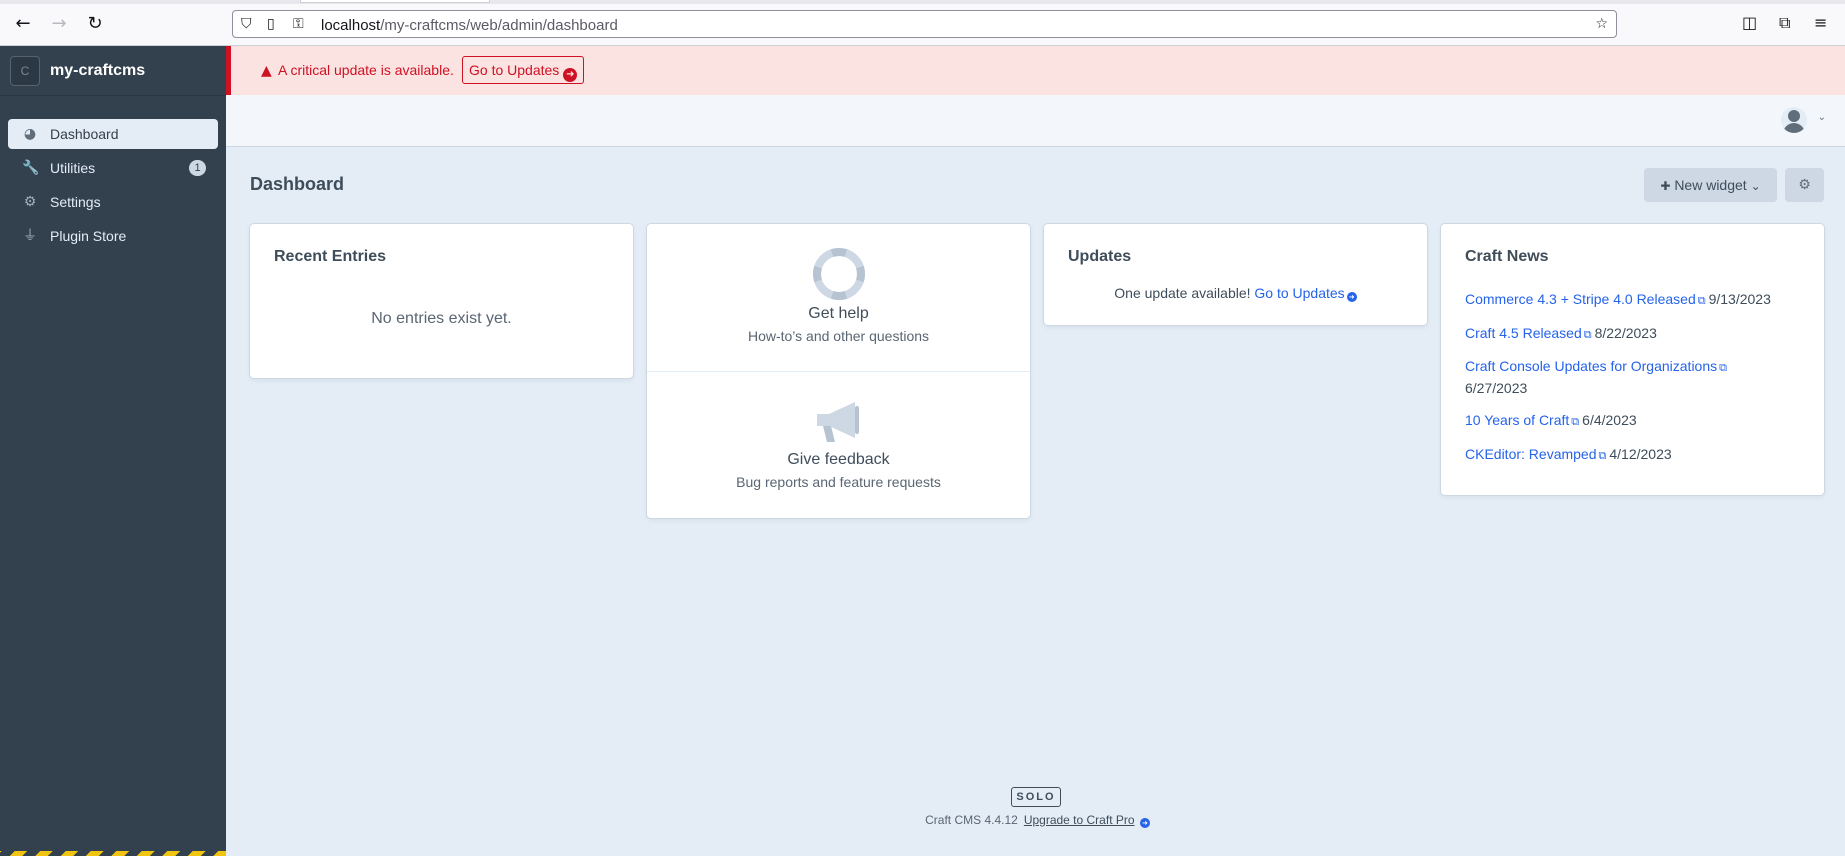 This screenshot has height=856, width=1845. I want to click on megaphone-icon, so click(837, 422).